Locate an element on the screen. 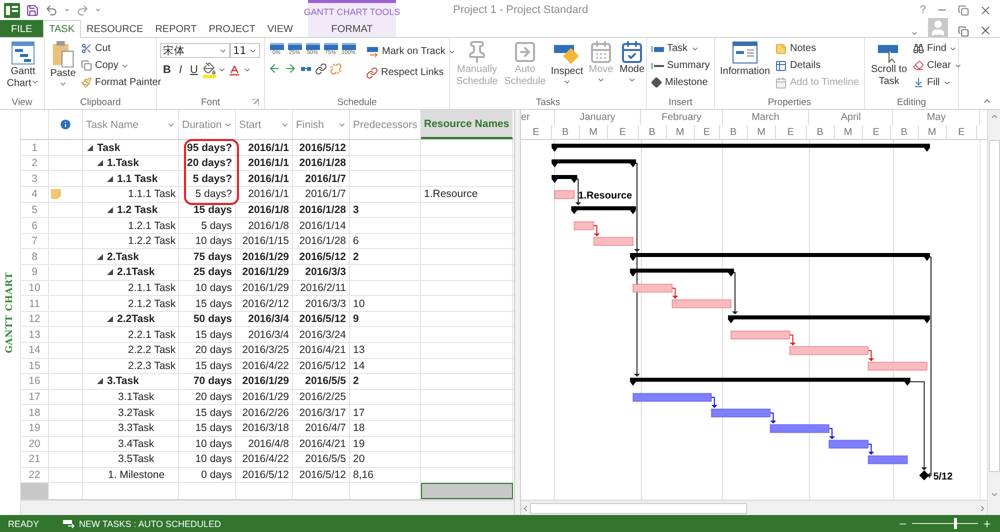 This screenshot has width=1000, height=532. period-label: M is located at coordinates (593, 132).